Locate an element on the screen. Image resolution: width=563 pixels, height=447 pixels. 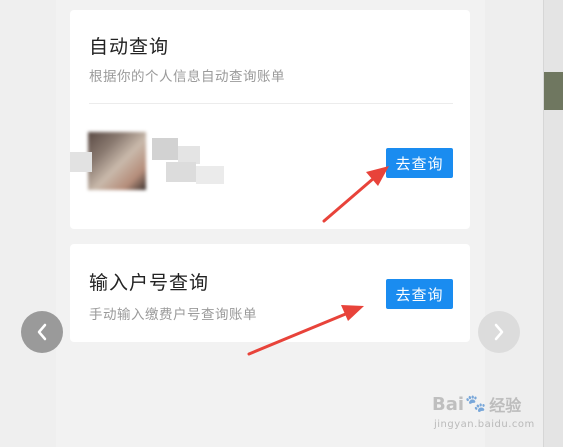
watermark-url: jingyan.baidu.com is located at coordinates (484, 424).